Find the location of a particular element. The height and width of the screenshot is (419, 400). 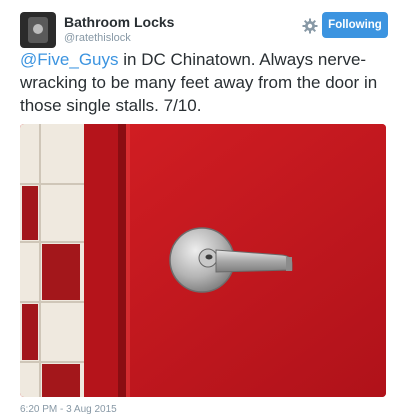

tweet-timestamp: 6:20 PM - 3 Aug 2015 is located at coordinates (68, 409).